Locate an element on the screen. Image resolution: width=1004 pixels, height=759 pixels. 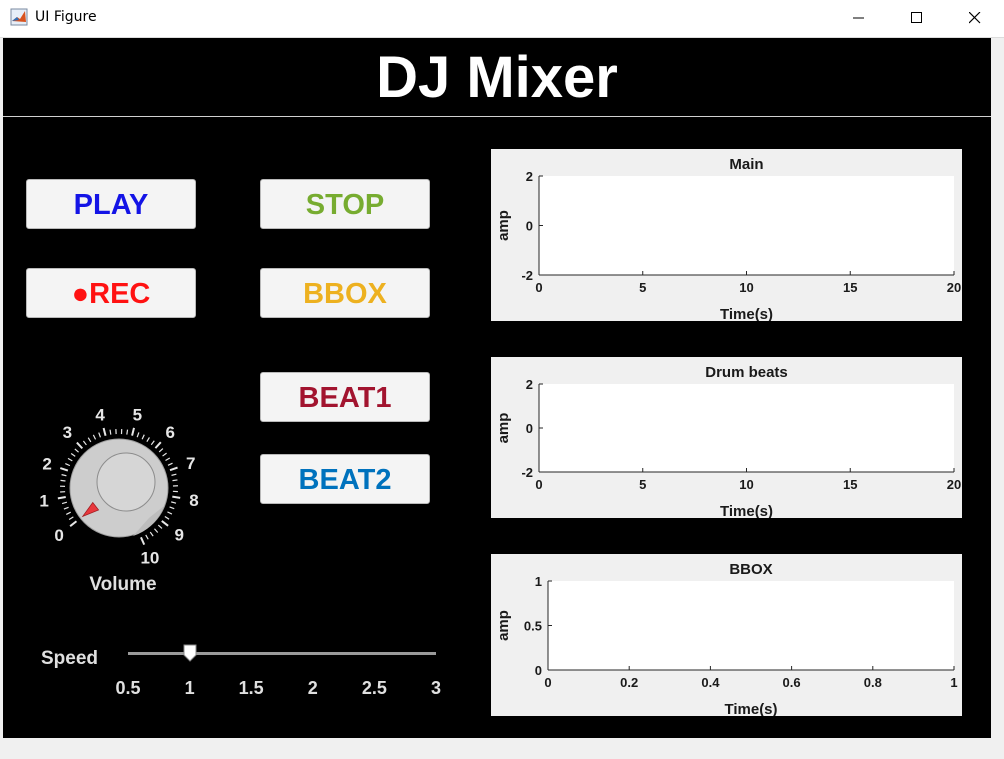
beat1-button: BEAT1 is located at coordinates (345, 397).